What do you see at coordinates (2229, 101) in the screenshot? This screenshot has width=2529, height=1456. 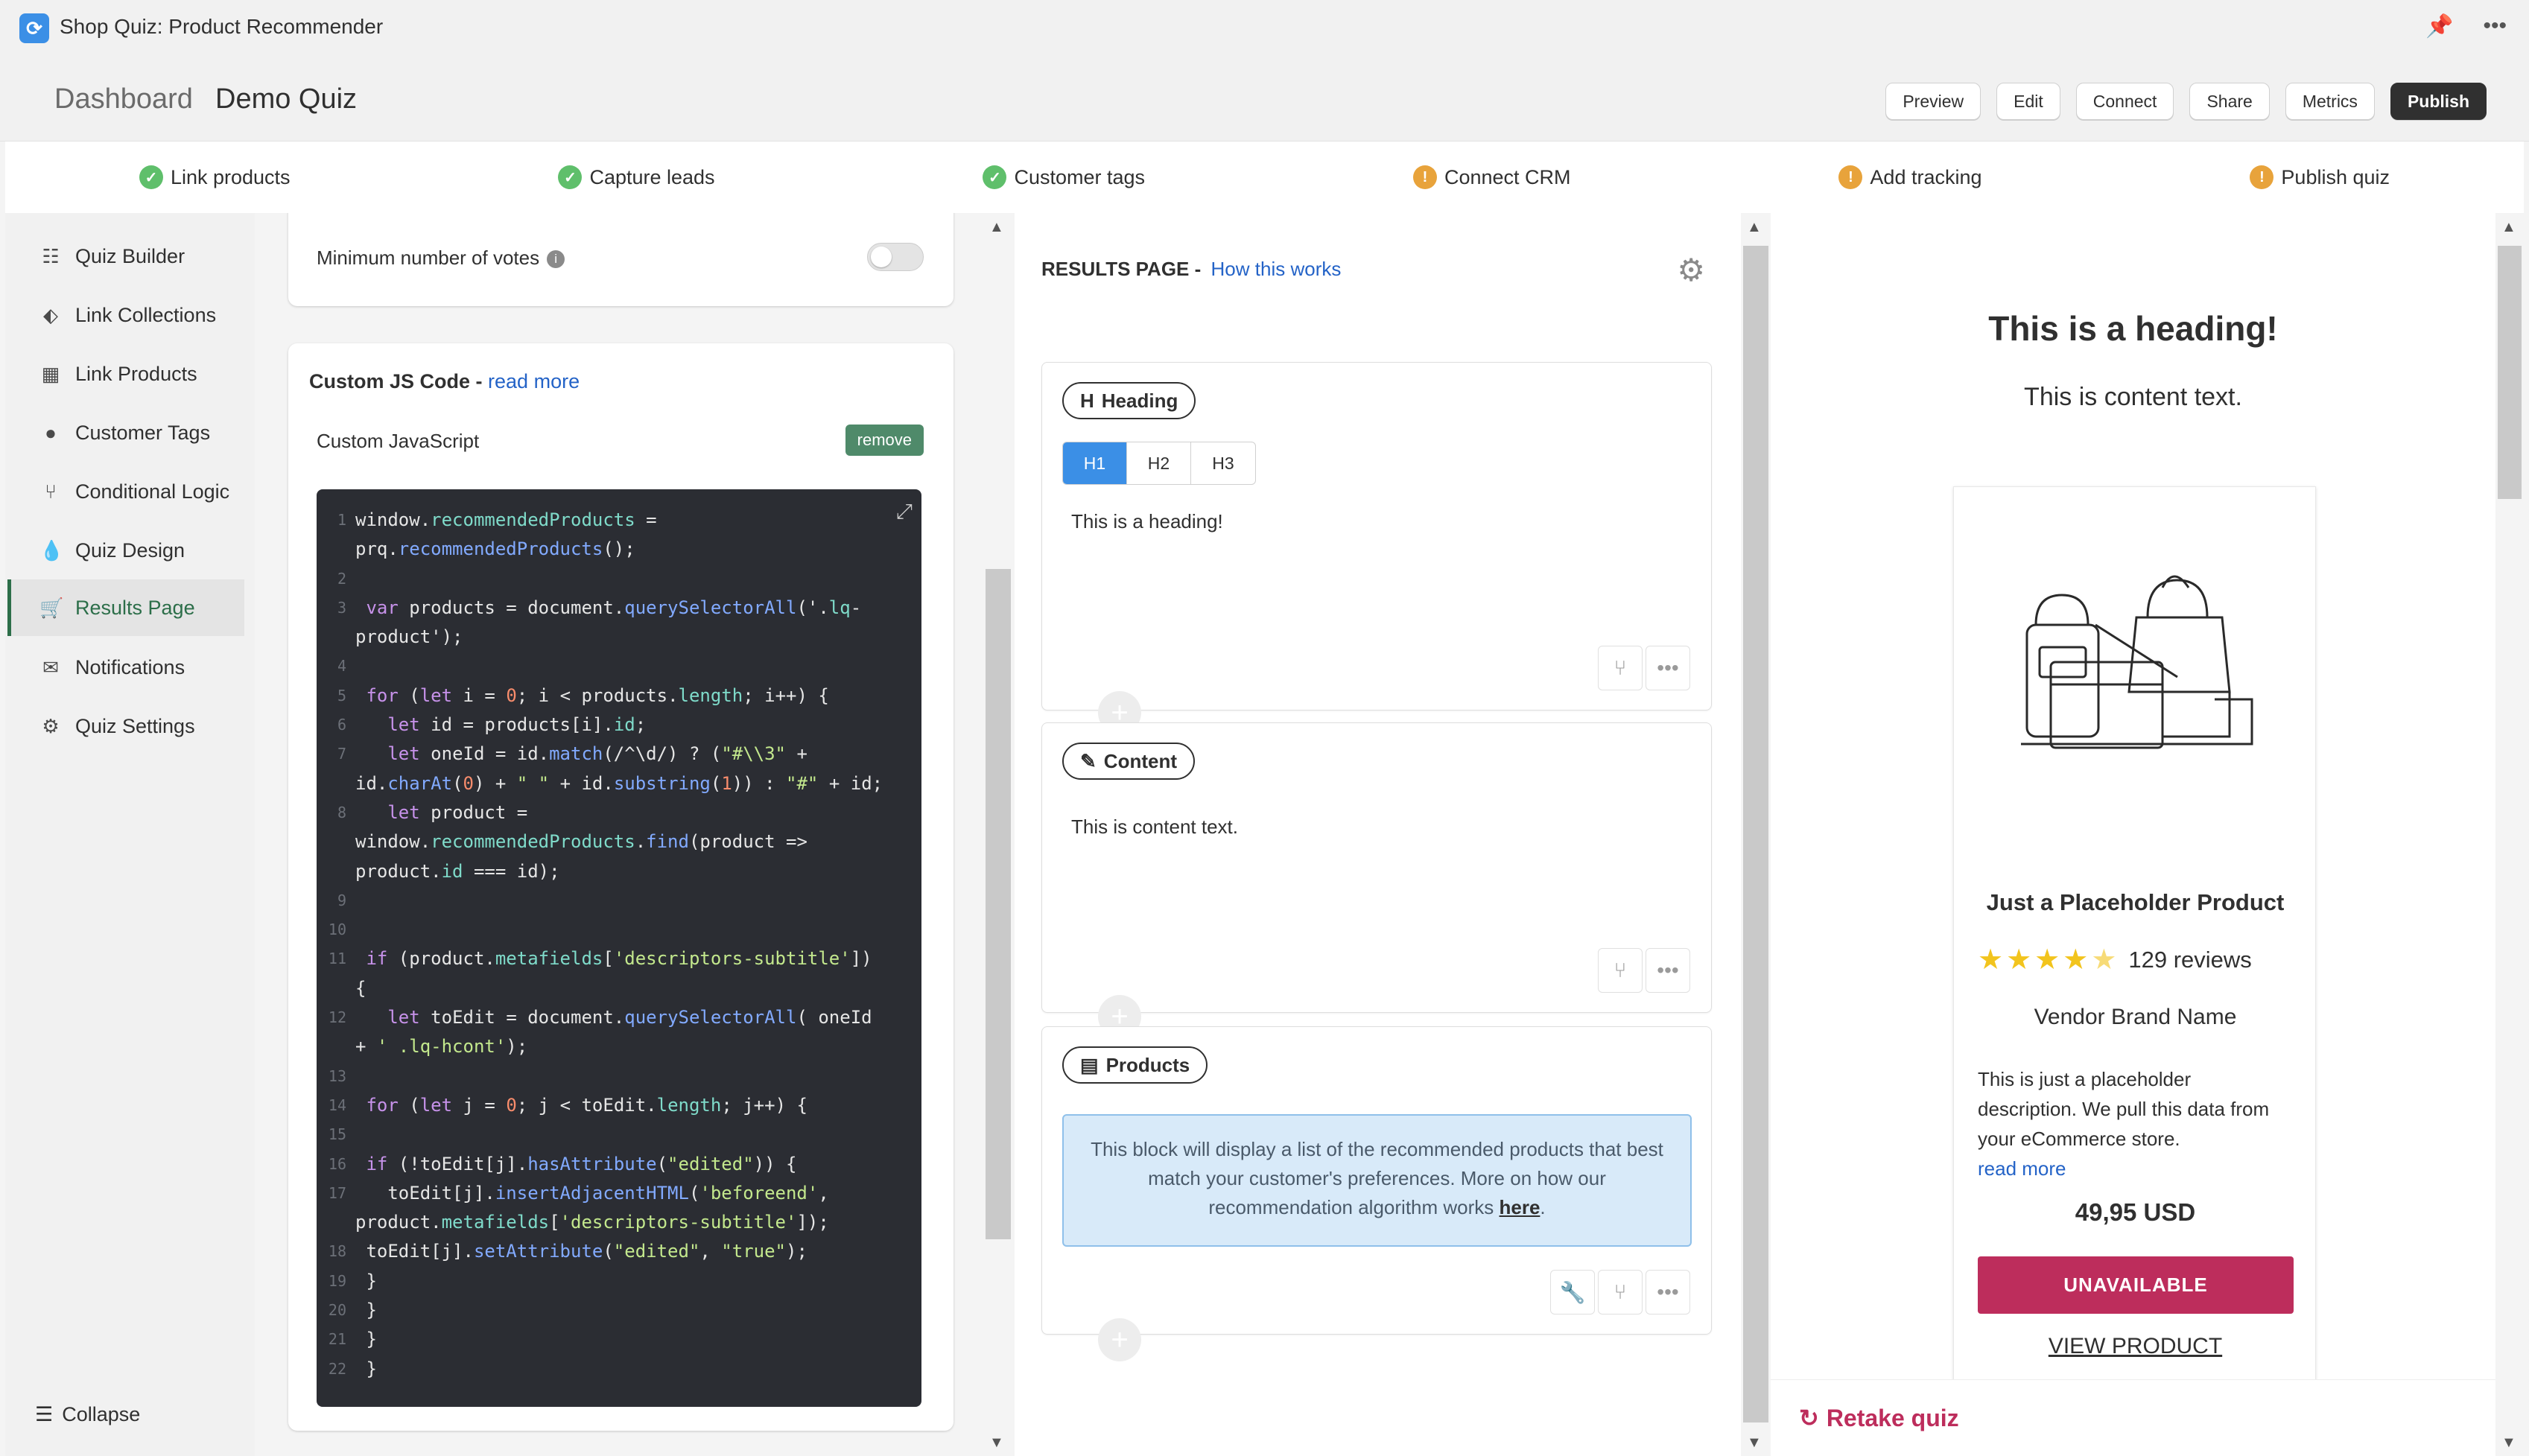 I see `share-button: Share` at bounding box center [2229, 101].